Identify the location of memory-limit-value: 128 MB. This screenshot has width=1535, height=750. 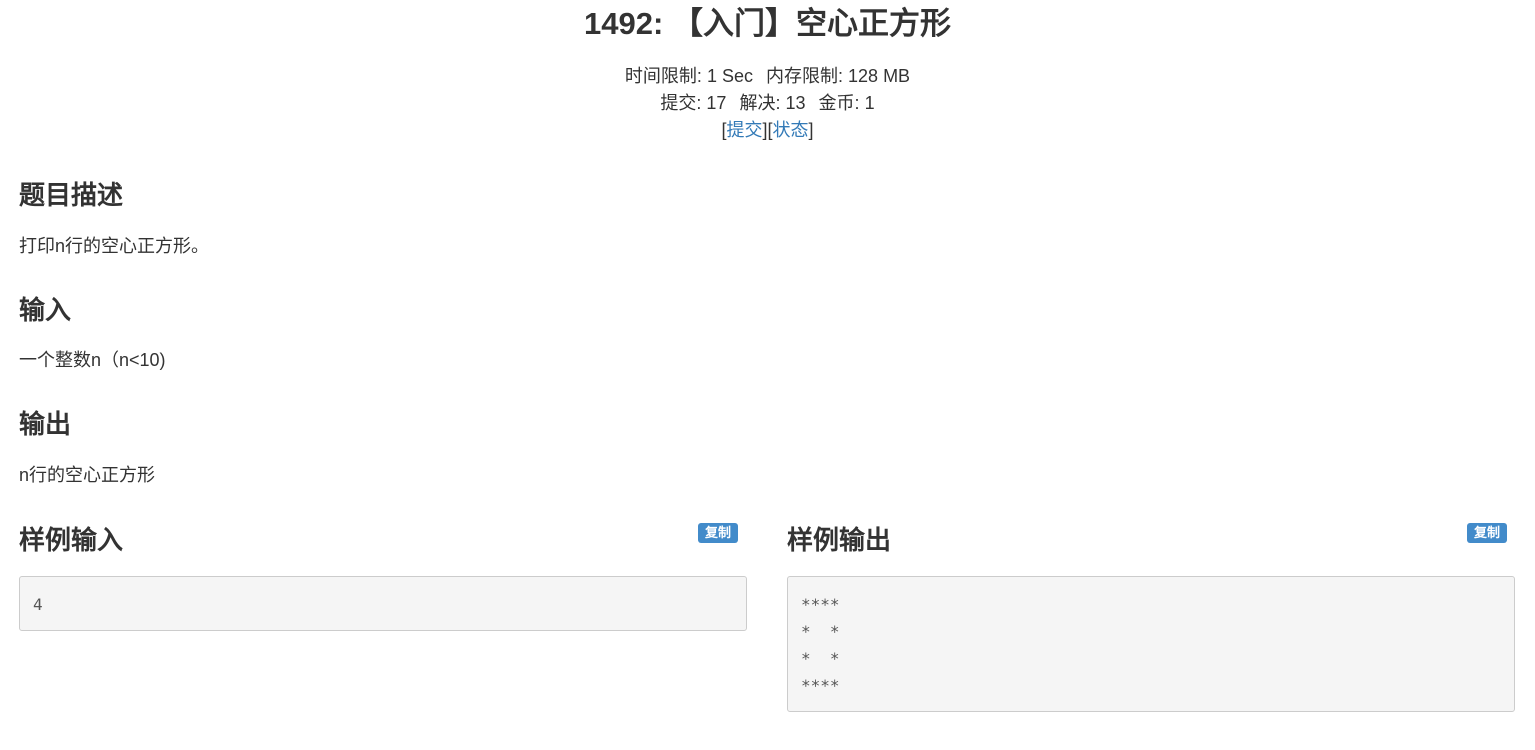
(879, 76).